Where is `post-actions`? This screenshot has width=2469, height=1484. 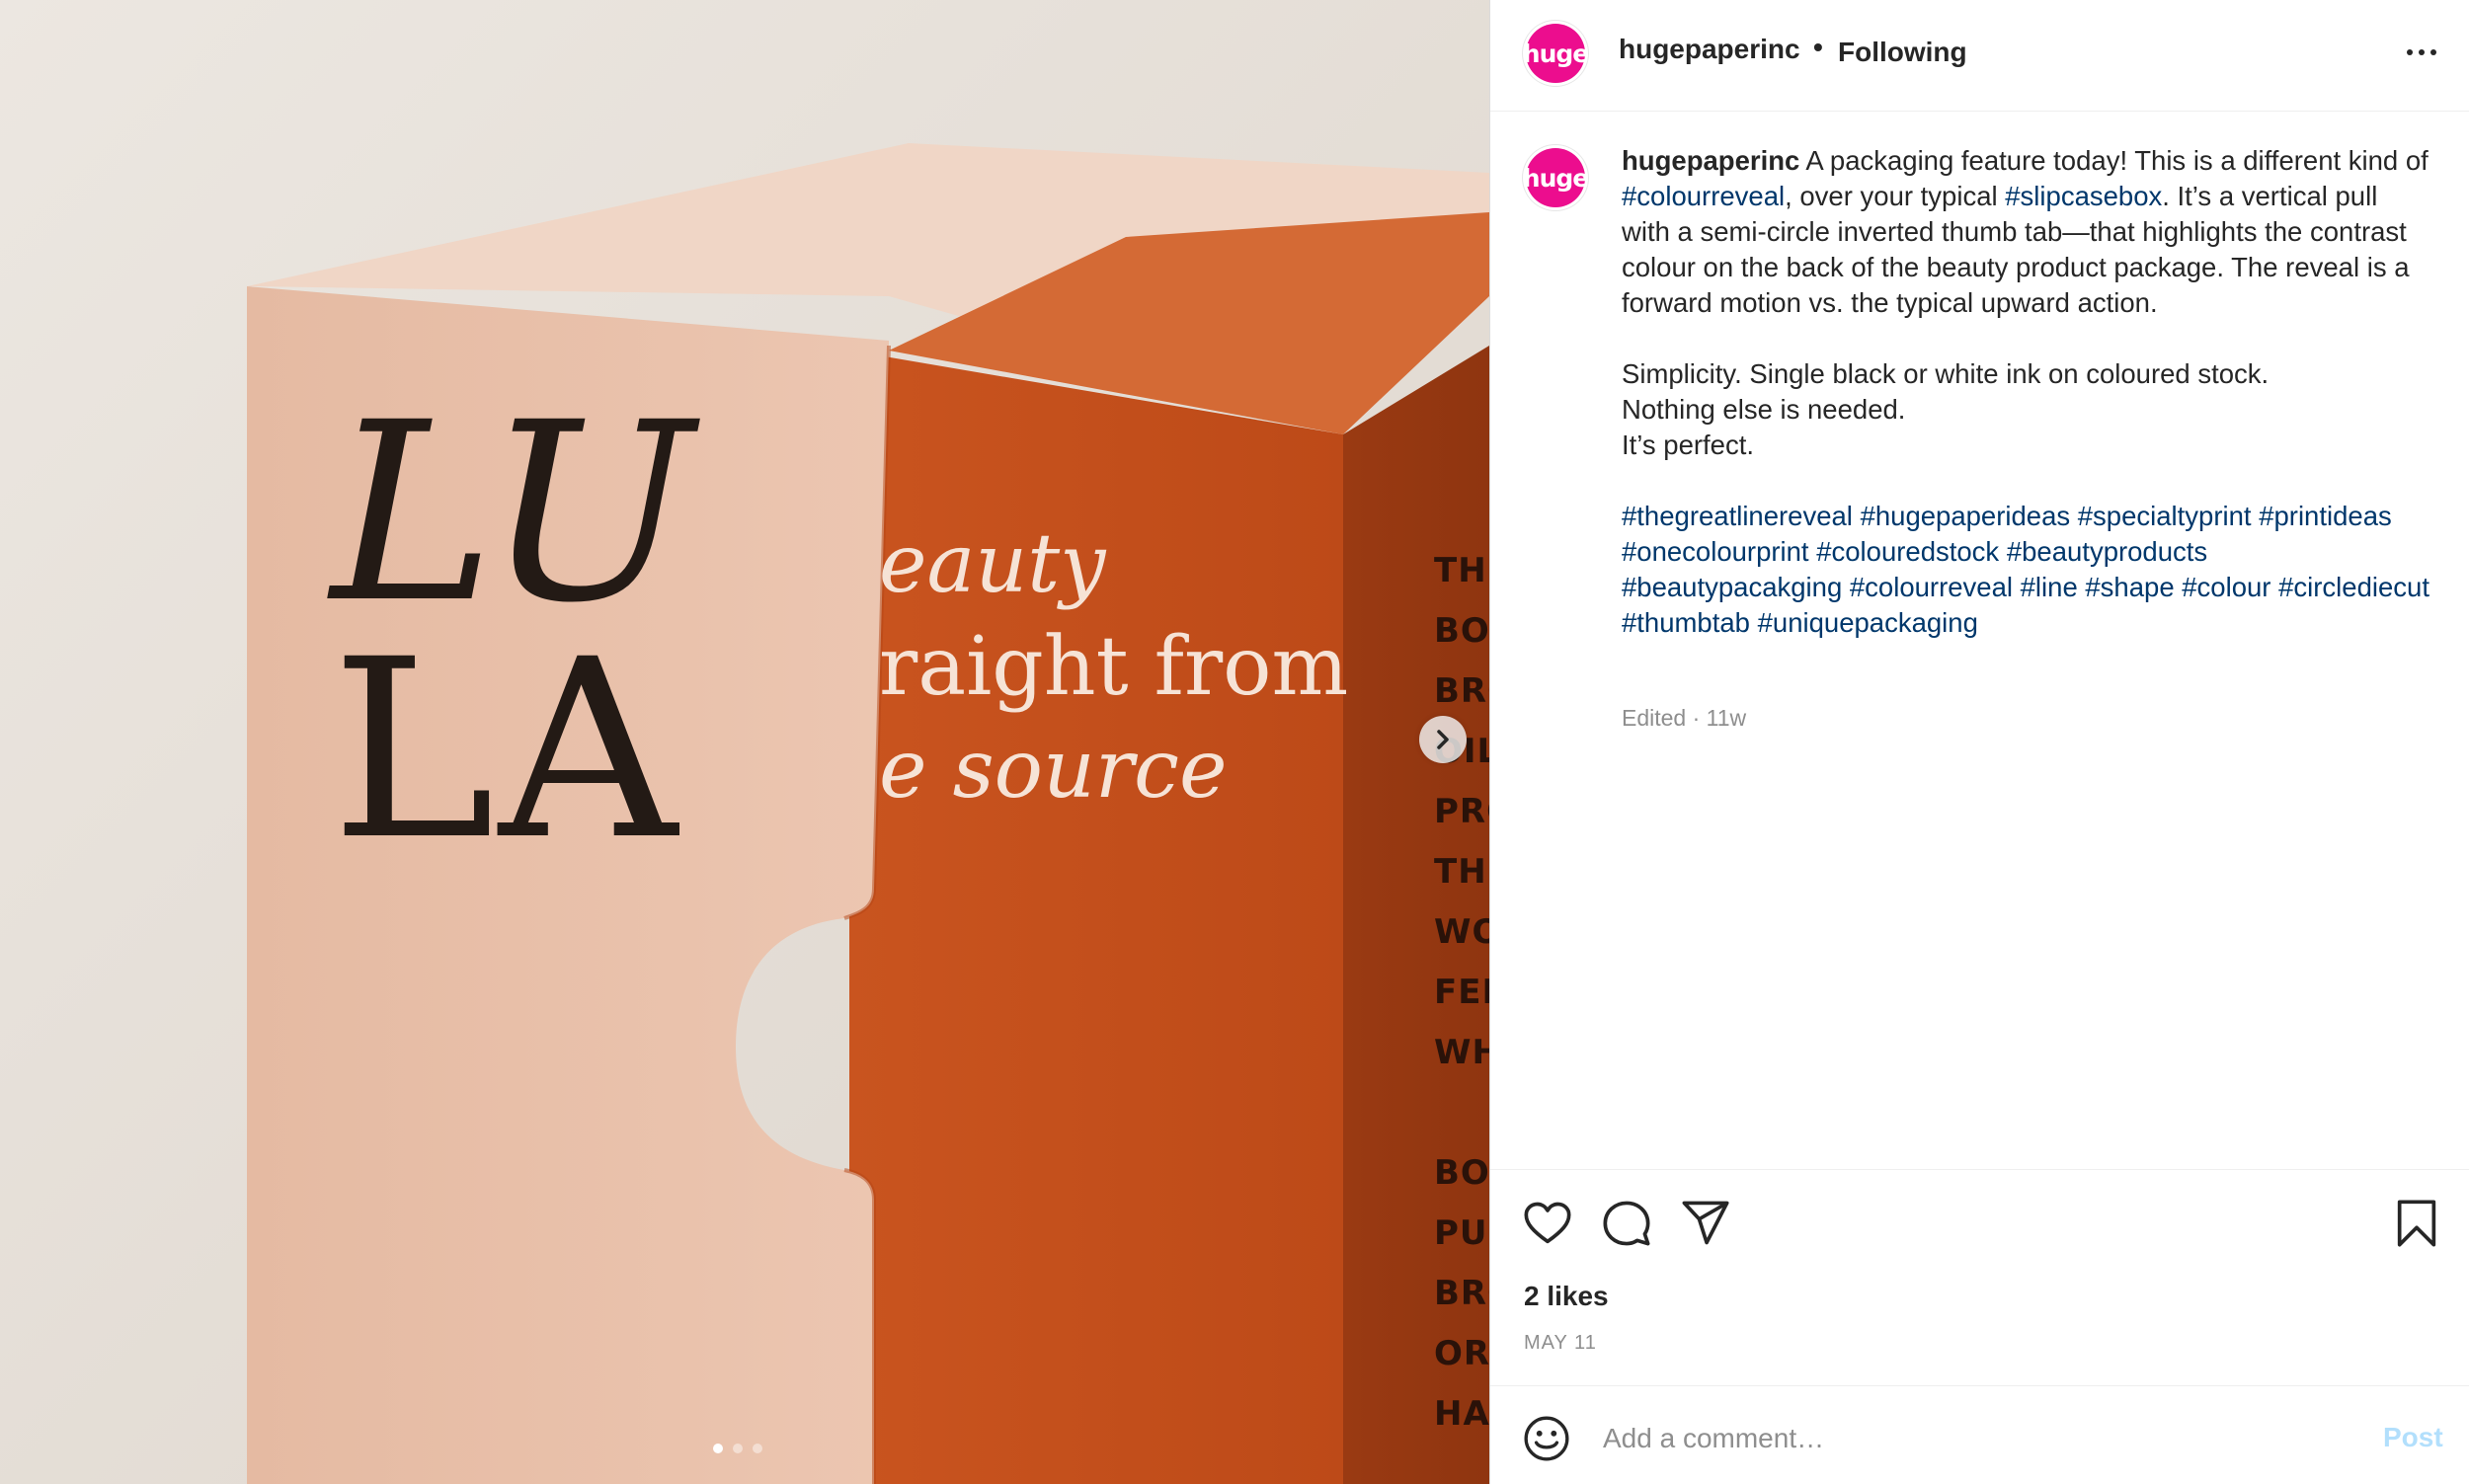
post-actions is located at coordinates (1979, 1213).